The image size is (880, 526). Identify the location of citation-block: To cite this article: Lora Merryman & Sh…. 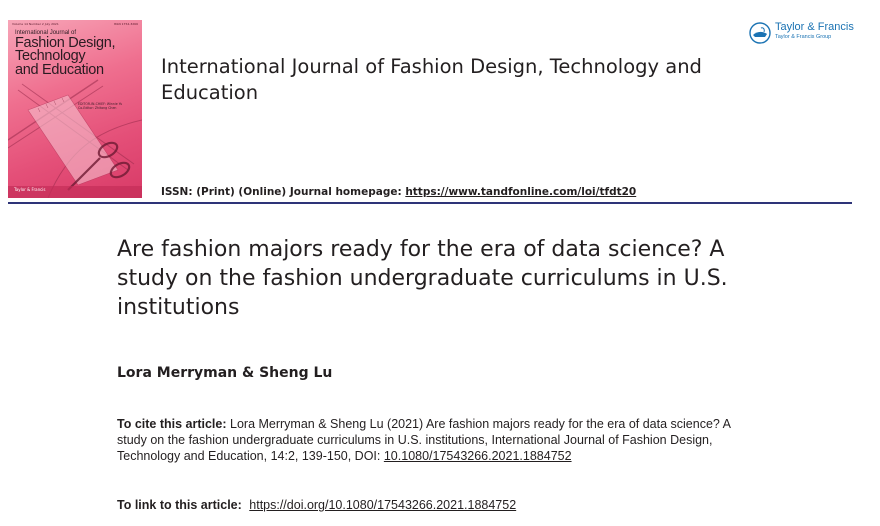
(437, 440).